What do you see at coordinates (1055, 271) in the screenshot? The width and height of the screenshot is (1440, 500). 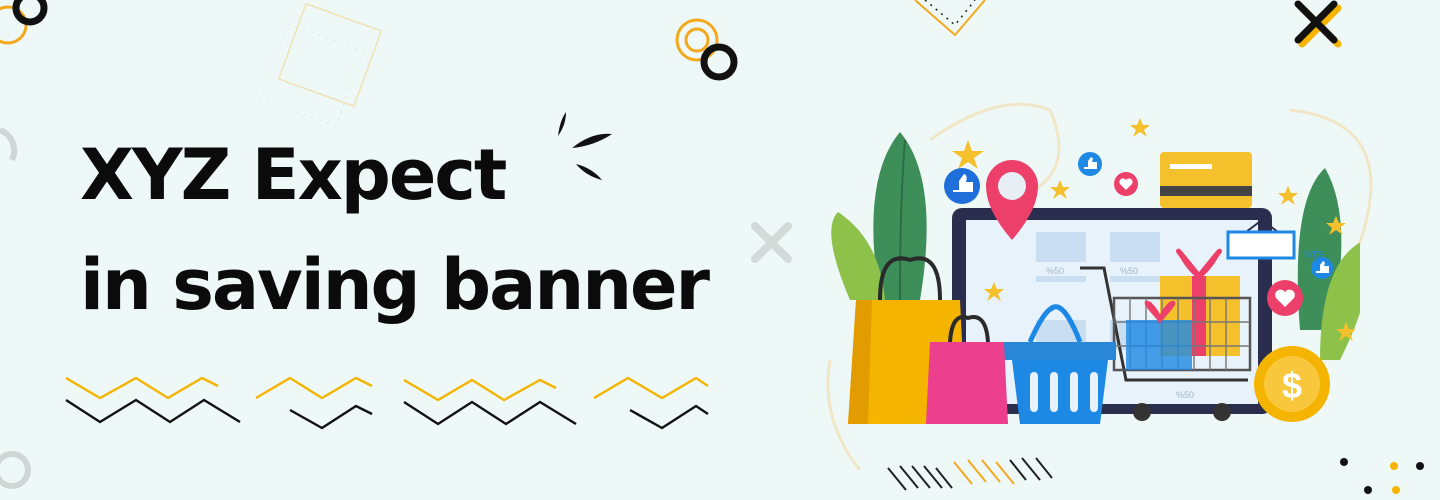 I see `screen-price-1: %50` at bounding box center [1055, 271].